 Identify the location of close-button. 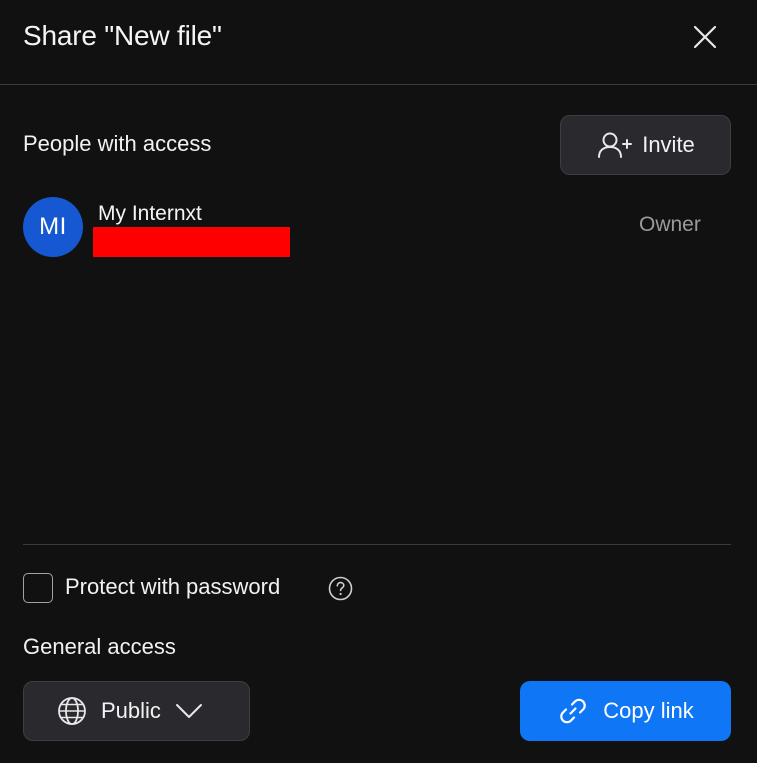
(705, 37).